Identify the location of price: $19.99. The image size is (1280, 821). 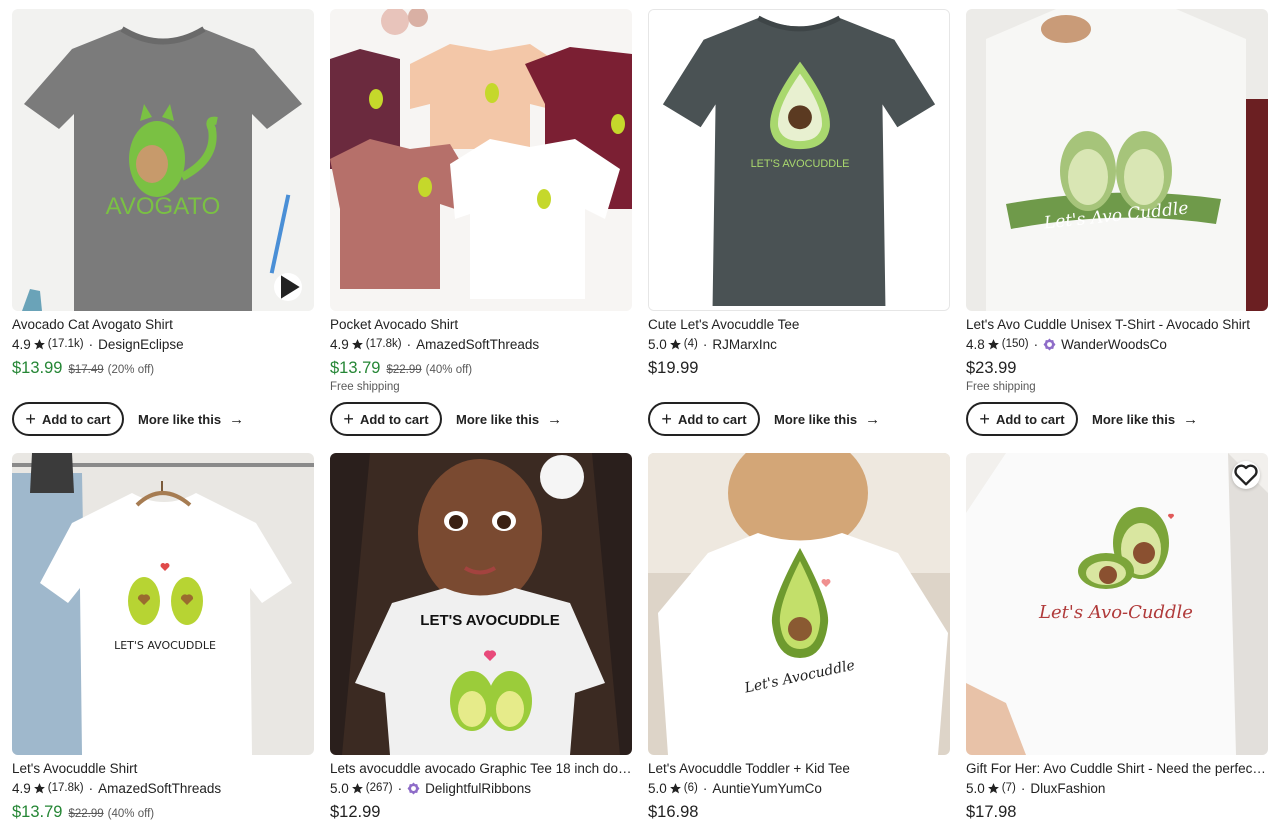
(673, 368).